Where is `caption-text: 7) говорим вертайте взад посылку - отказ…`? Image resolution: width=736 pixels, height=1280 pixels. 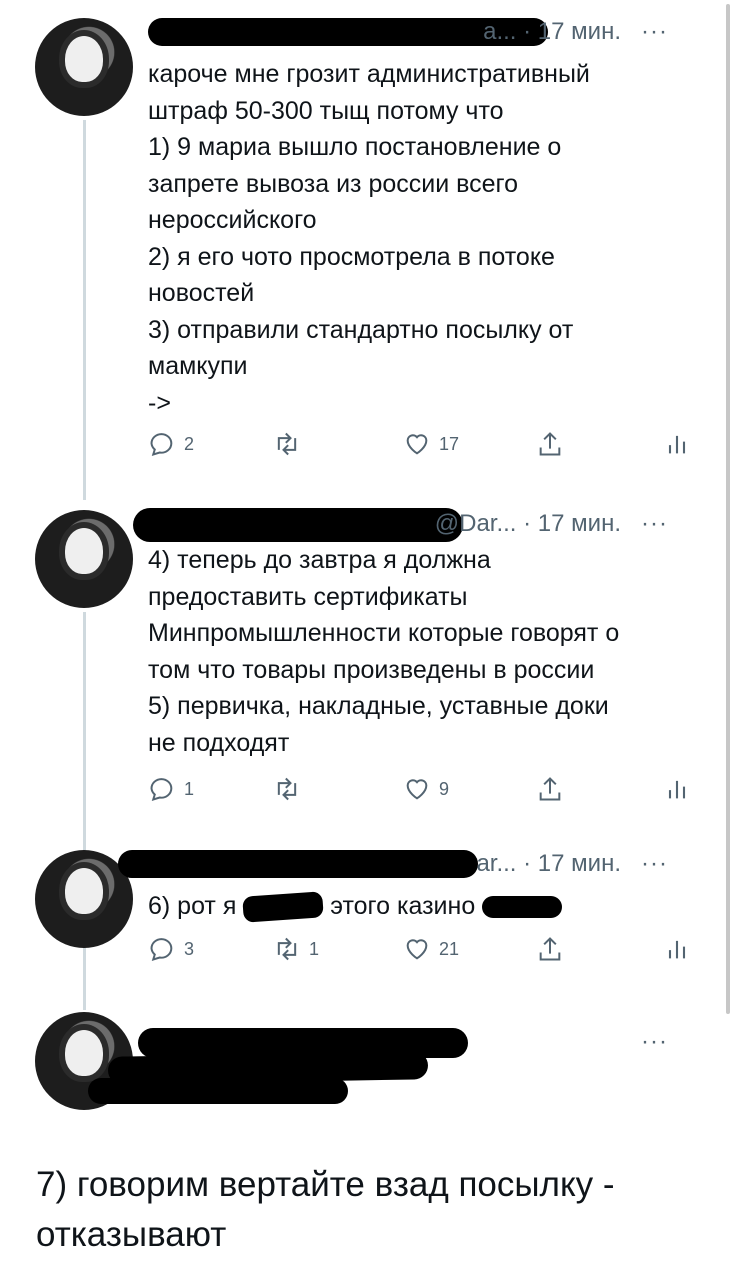
caption-text: 7) говорим вертайте взад посылку - отказ… is located at coordinates (325, 1209).